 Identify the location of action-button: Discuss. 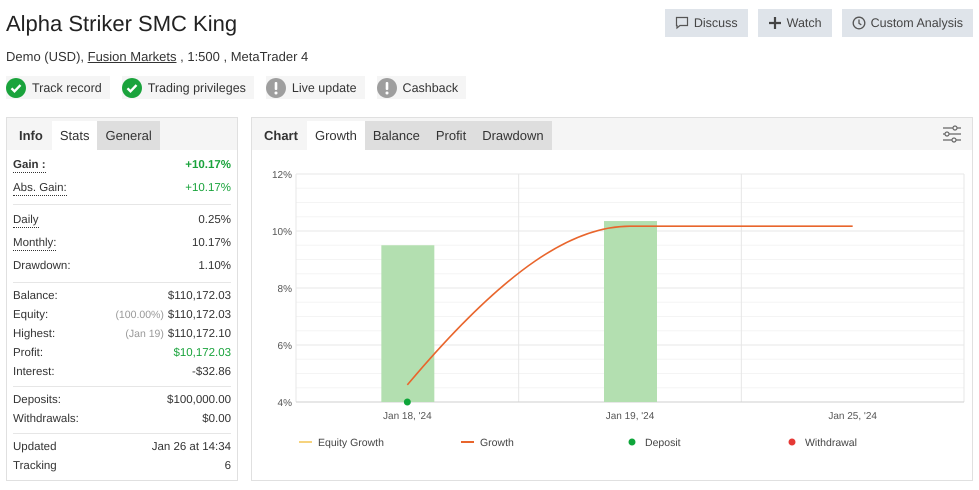
(706, 23).